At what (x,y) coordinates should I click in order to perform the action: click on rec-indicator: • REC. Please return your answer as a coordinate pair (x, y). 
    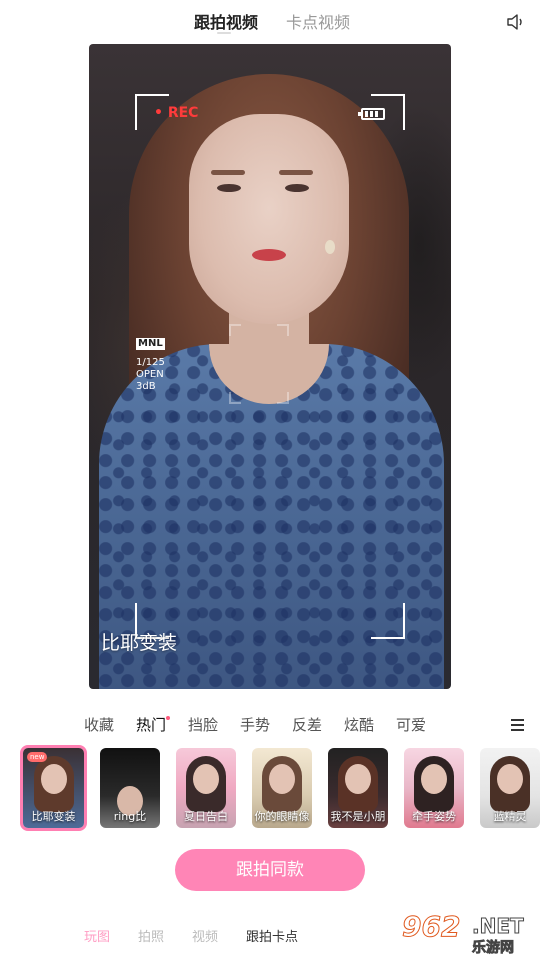
    Looking at the image, I should click on (176, 113).